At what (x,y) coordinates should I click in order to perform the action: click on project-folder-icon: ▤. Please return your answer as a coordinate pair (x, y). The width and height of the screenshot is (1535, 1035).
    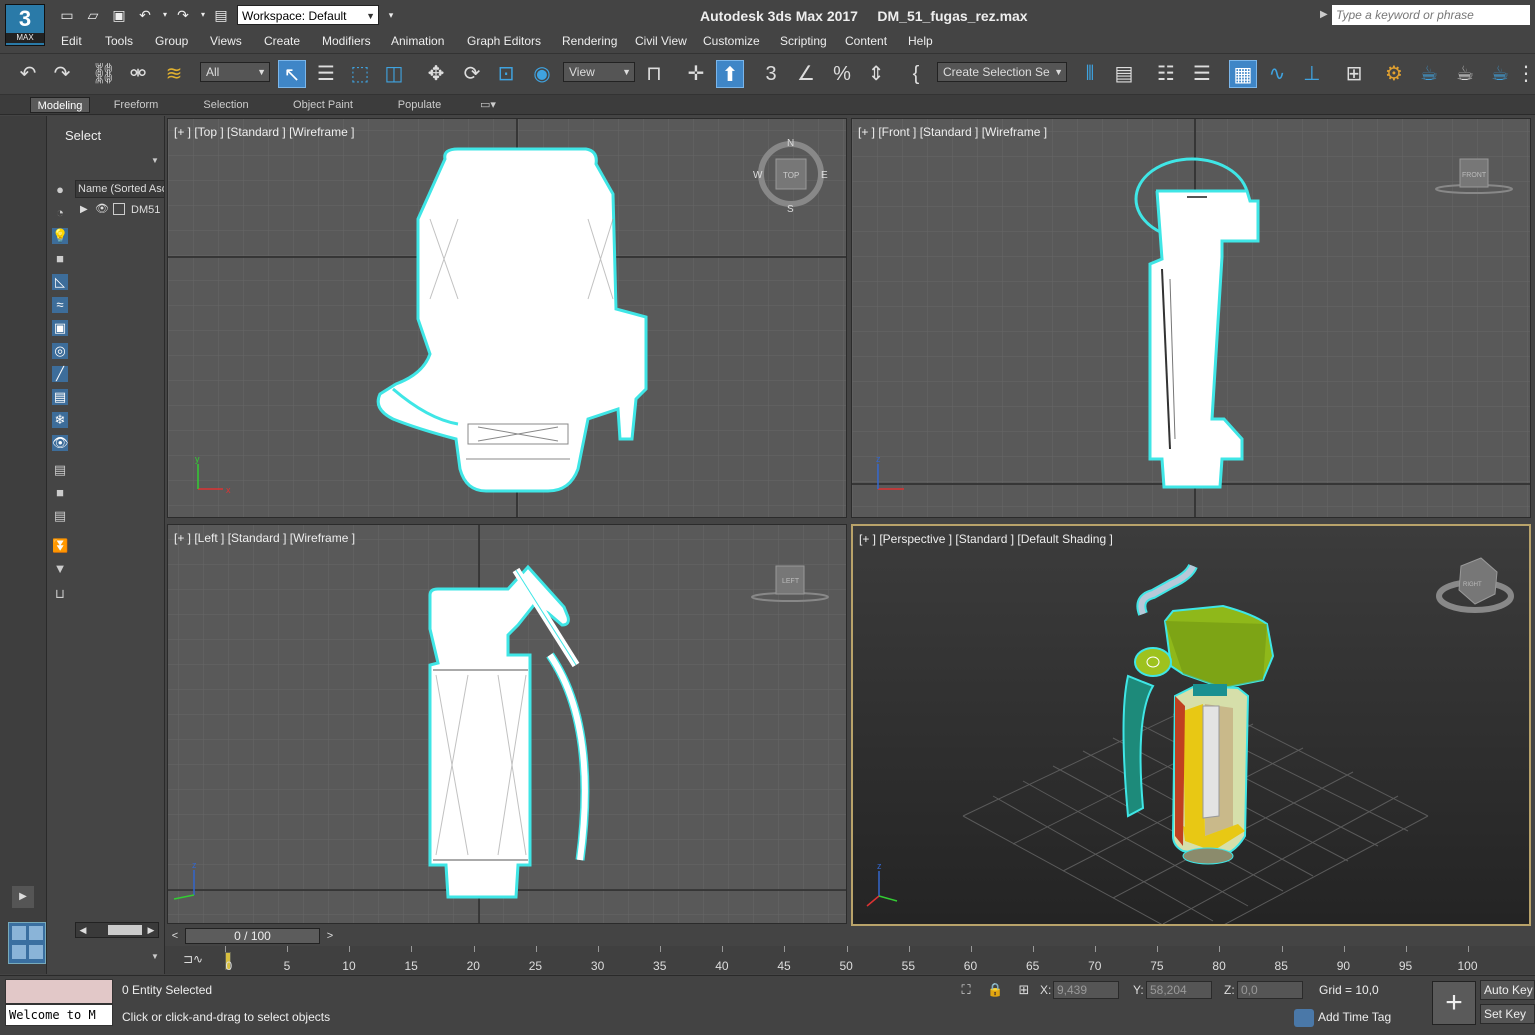
    Looking at the image, I should click on (221, 15).